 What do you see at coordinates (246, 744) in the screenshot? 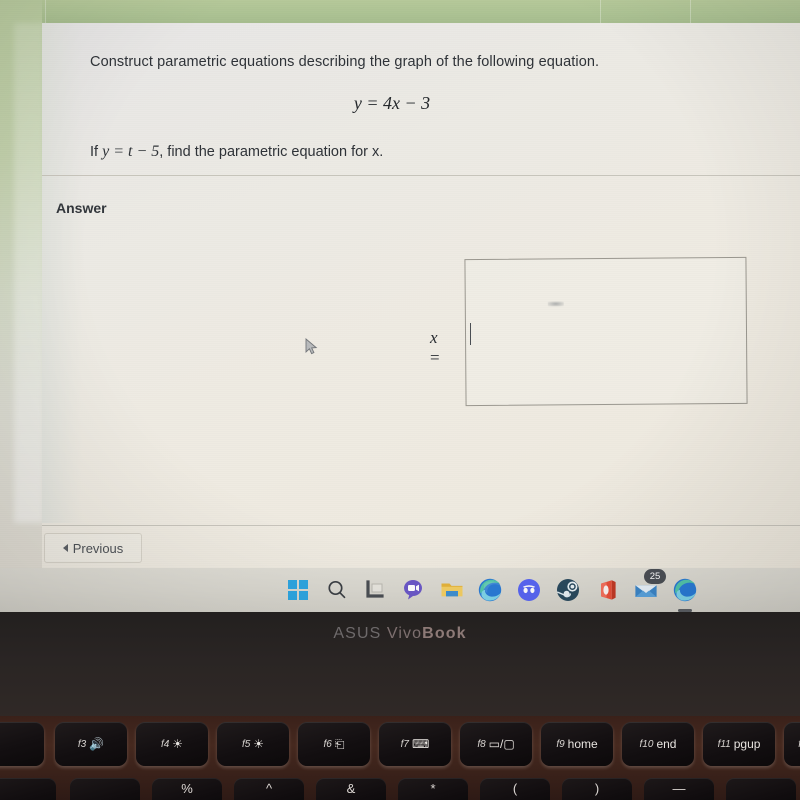
I see `key-label: f5` at bounding box center [246, 744].